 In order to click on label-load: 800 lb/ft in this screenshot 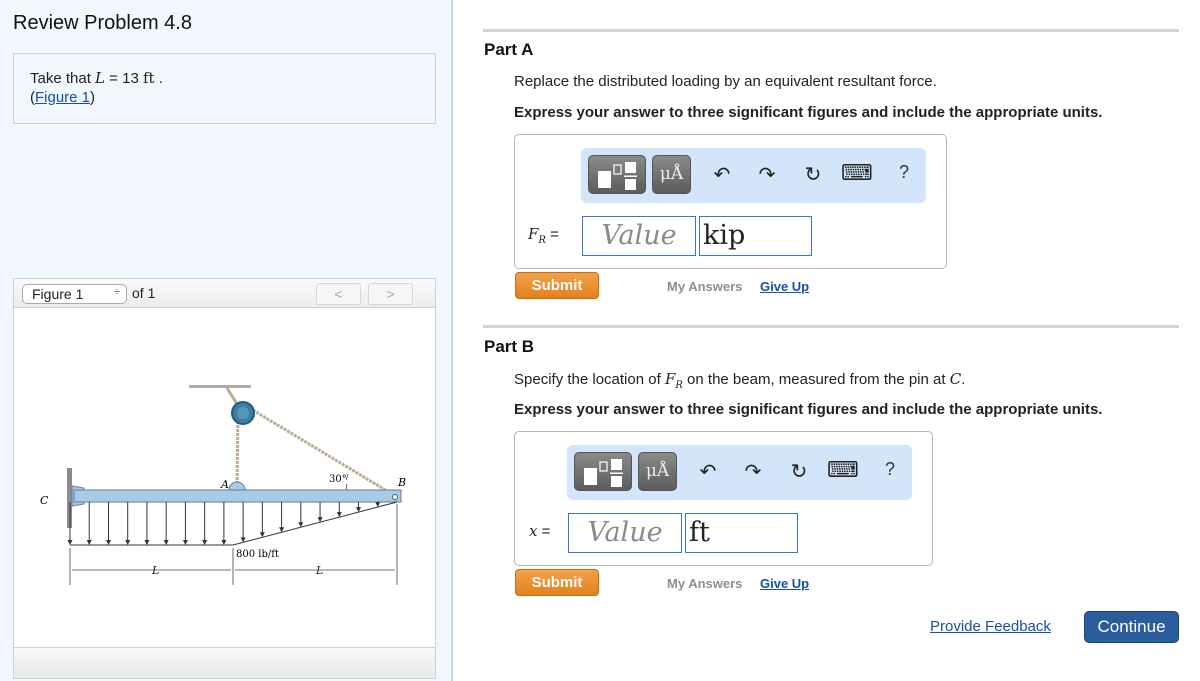, I will do `click(257, 554)`.